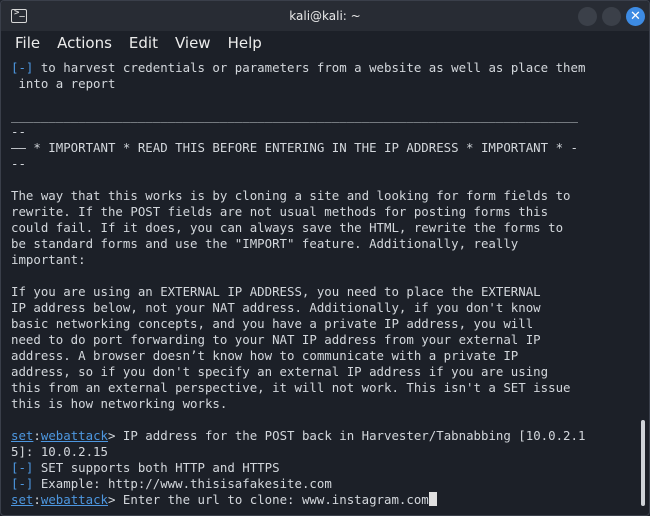 The width and height of the screenshot is (650, 516). Describe the element at coordinates (59, 451) in the screenshot. I see `terminal-text: 5]: 10.0.2.15` at that location.